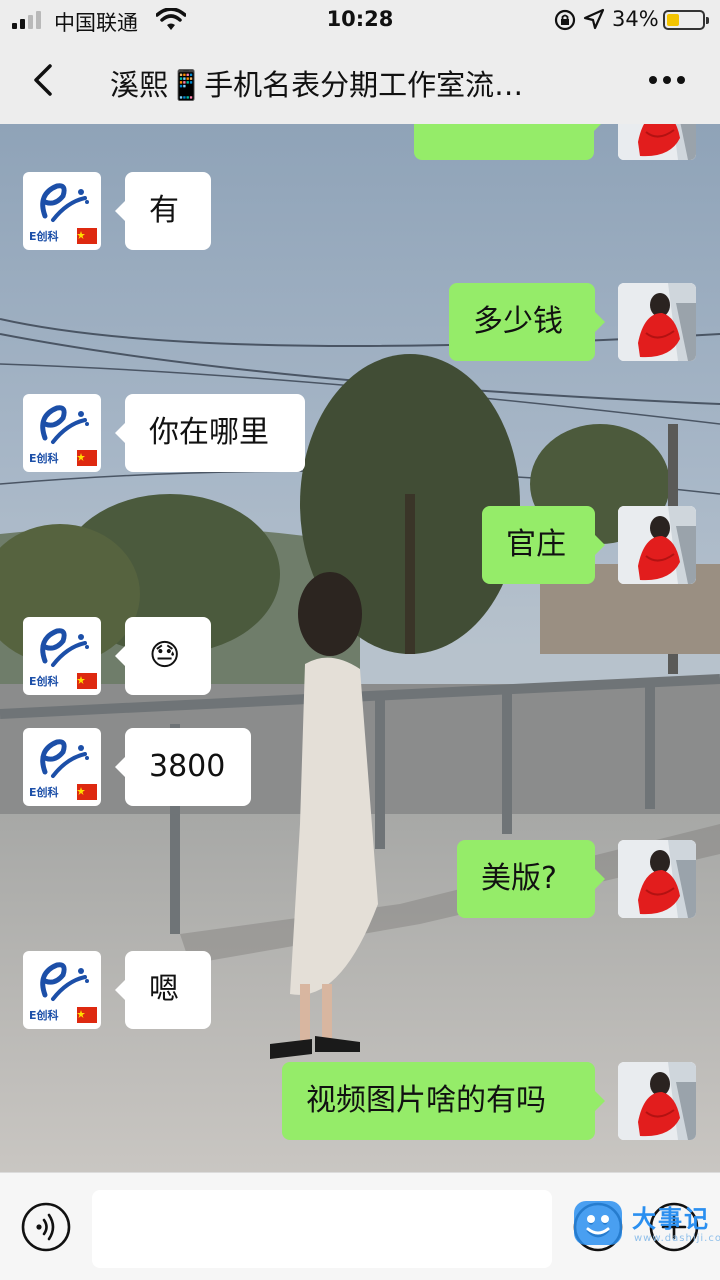 Image resolution: width=720 pixels, height=1280 pixels. I want to click on input-bar: 大事记 www.dashiji.com, so click(360, 1226).